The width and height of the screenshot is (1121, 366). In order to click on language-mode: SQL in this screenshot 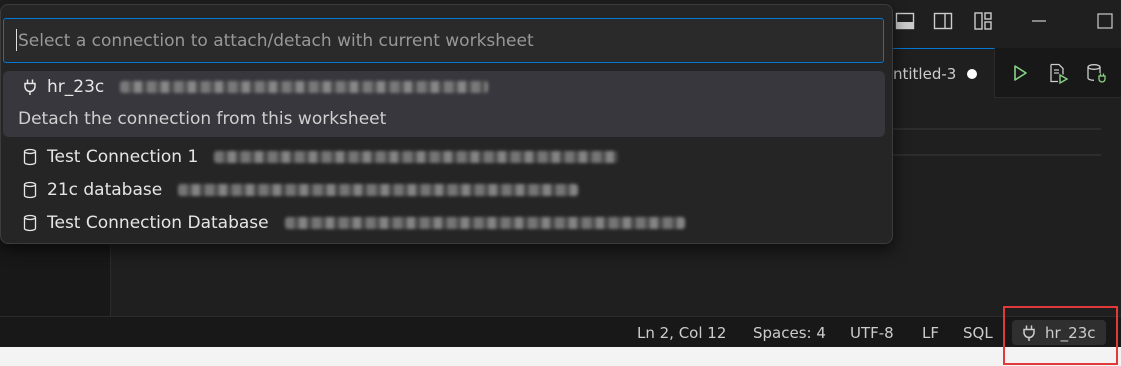, I will do `click(978, 333)`.